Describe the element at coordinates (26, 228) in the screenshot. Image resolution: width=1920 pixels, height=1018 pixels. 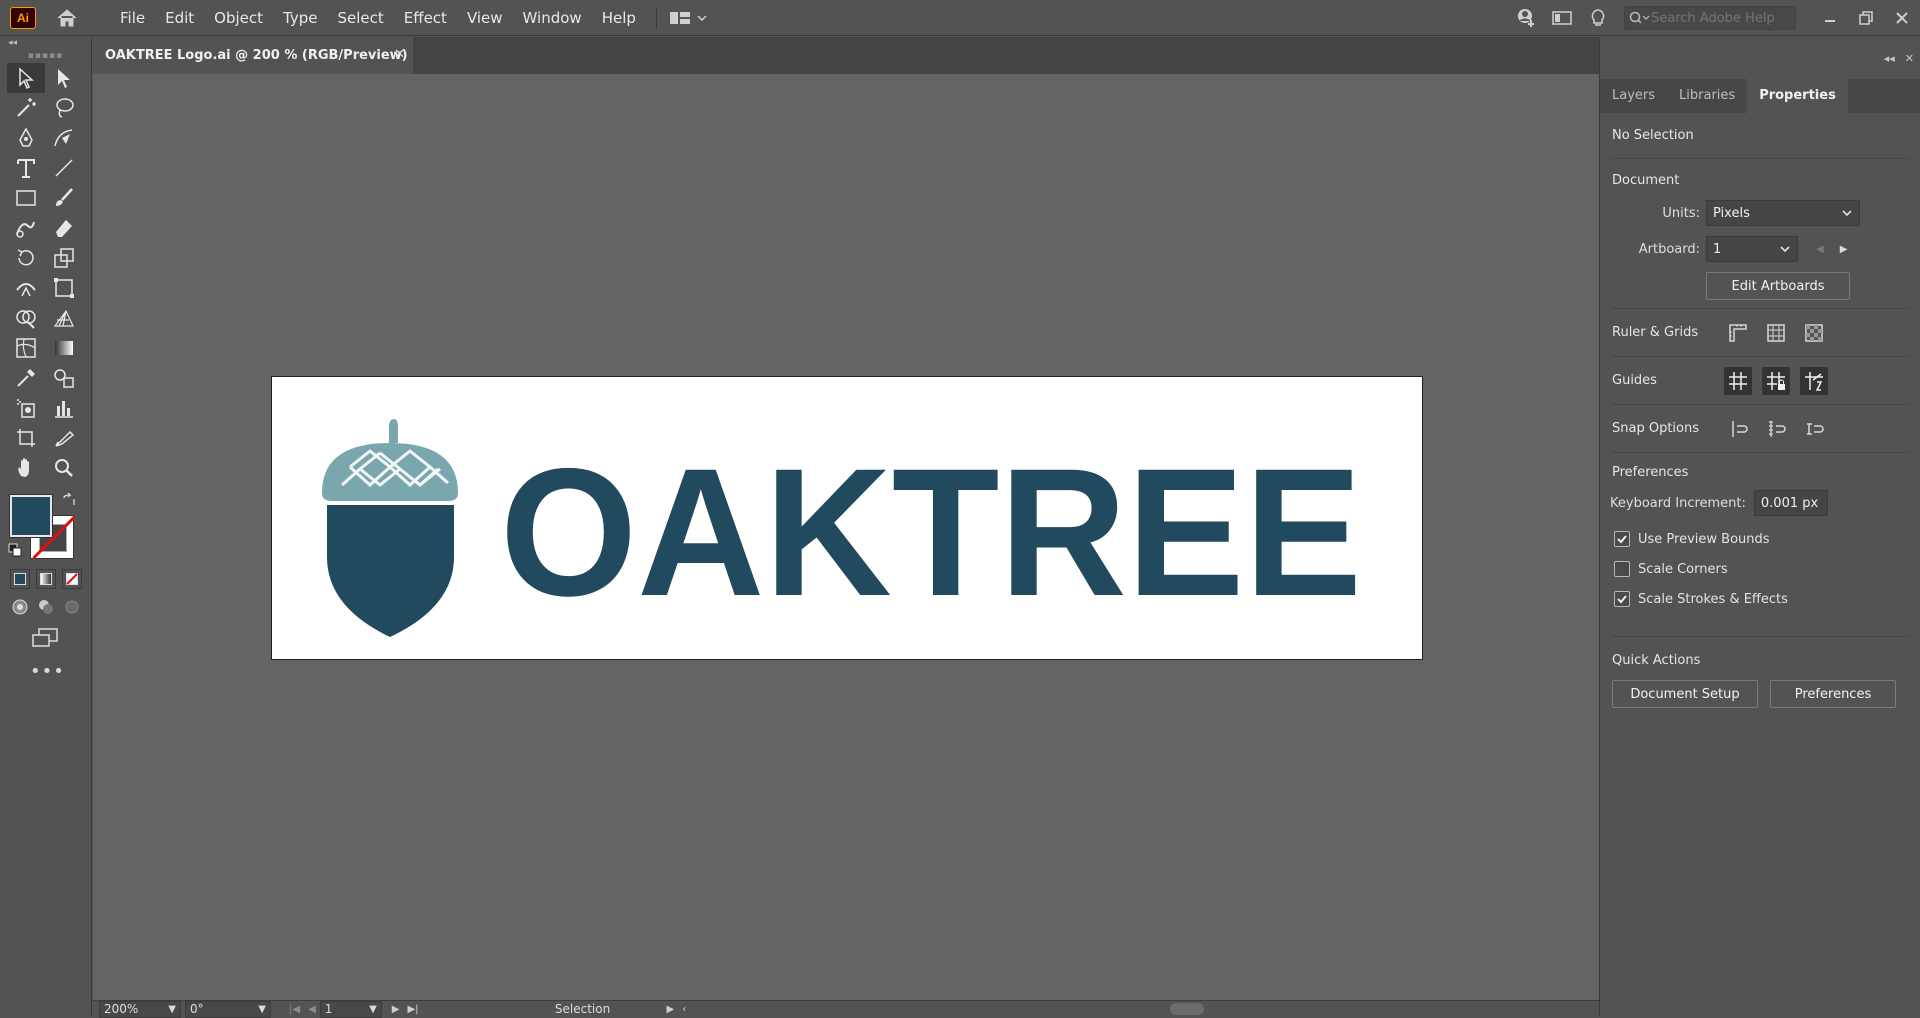
I see `shaper-tool-icon` at that location.